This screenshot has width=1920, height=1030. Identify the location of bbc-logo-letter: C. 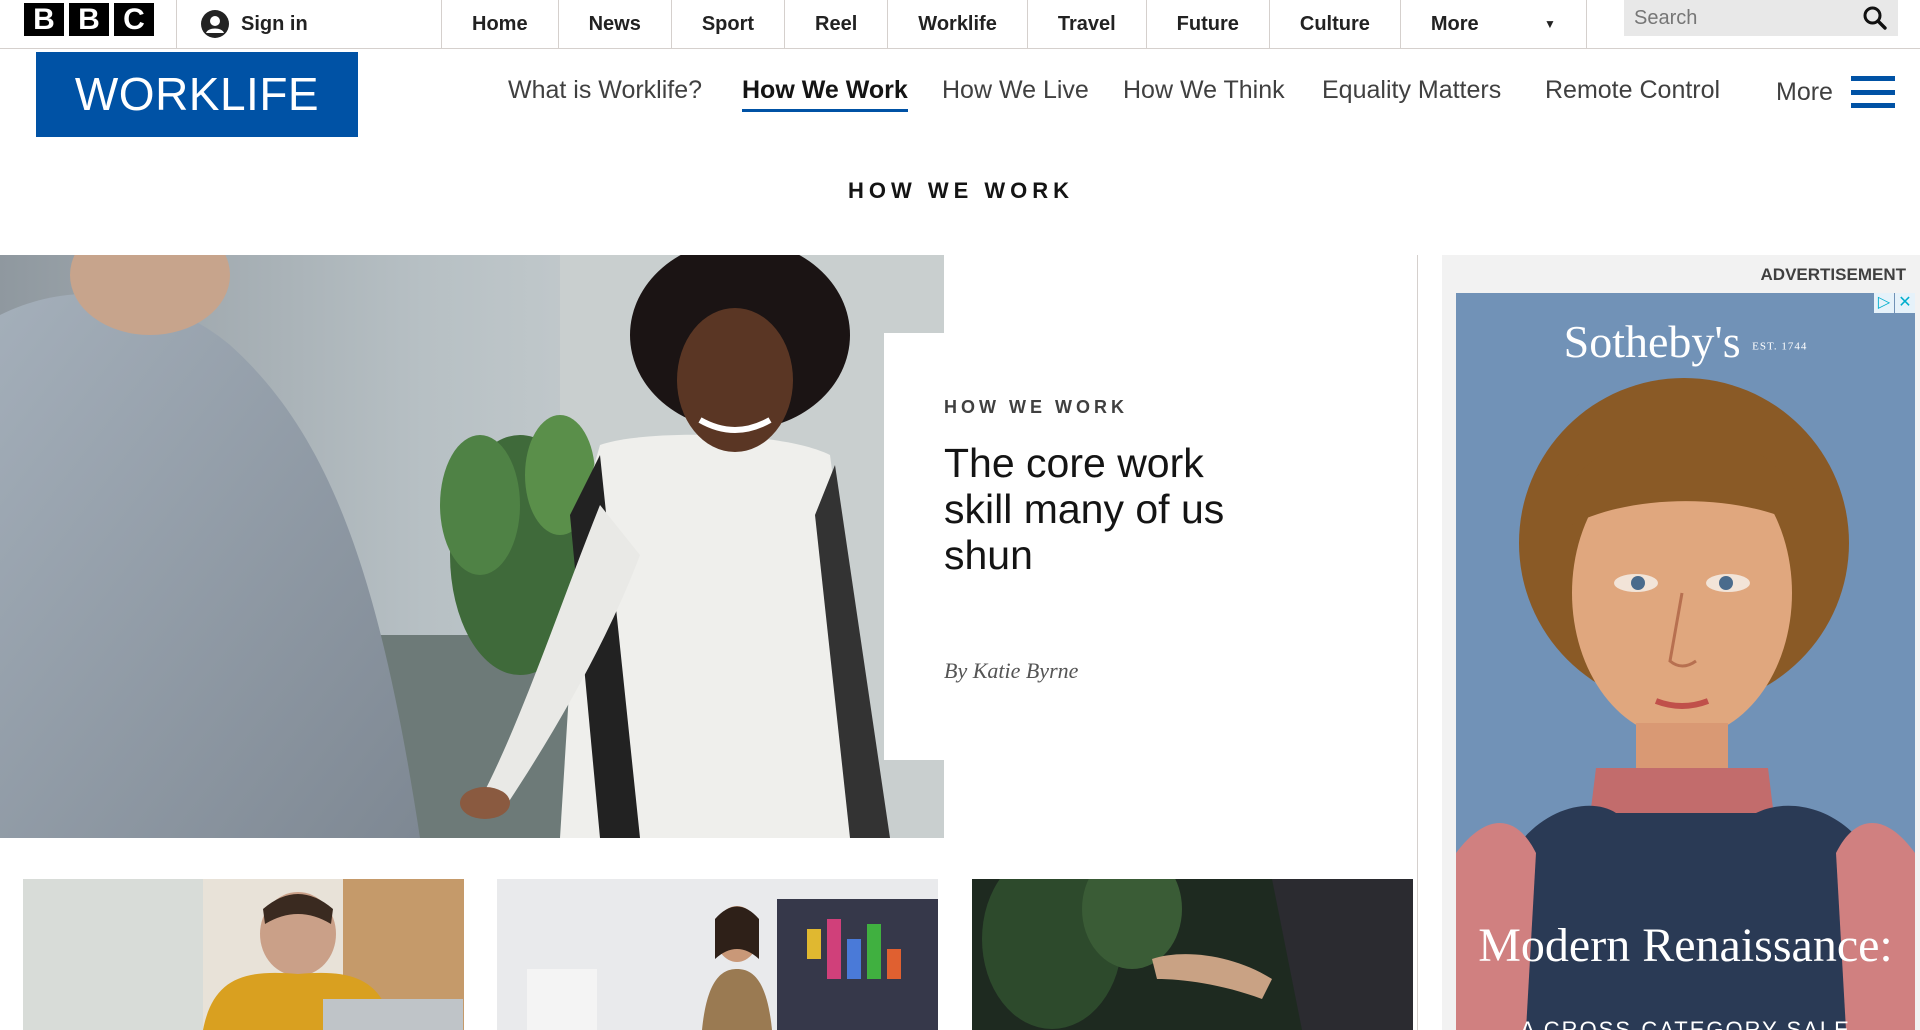
(134, 19).